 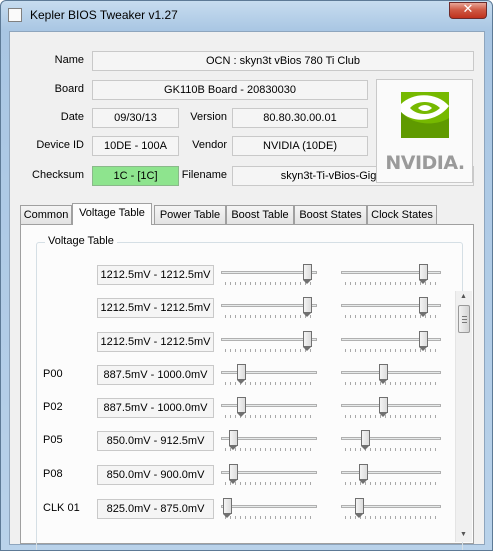 I want to click on voltage-row-label: P00, so click(x=53, y=374).